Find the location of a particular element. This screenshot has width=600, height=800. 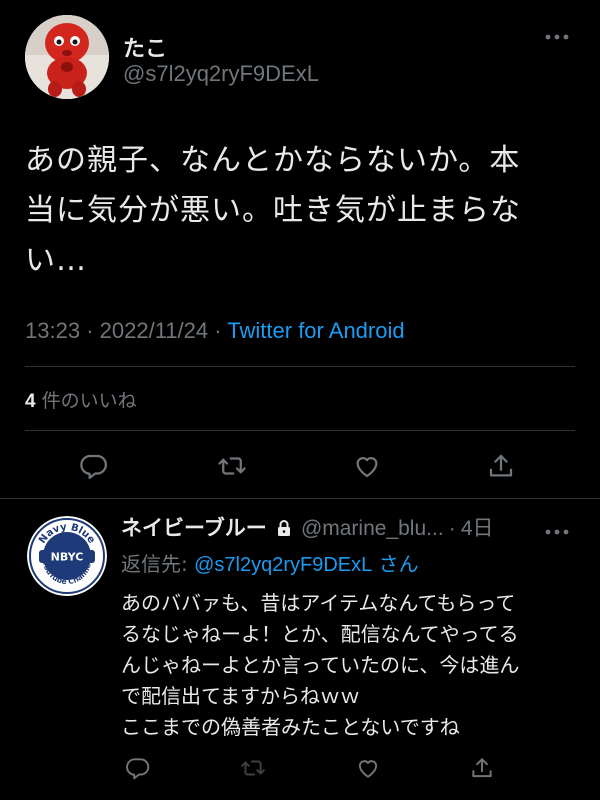

author-handle: @s7l2yq2ryF9DExL is located at coordinates (221, 74).